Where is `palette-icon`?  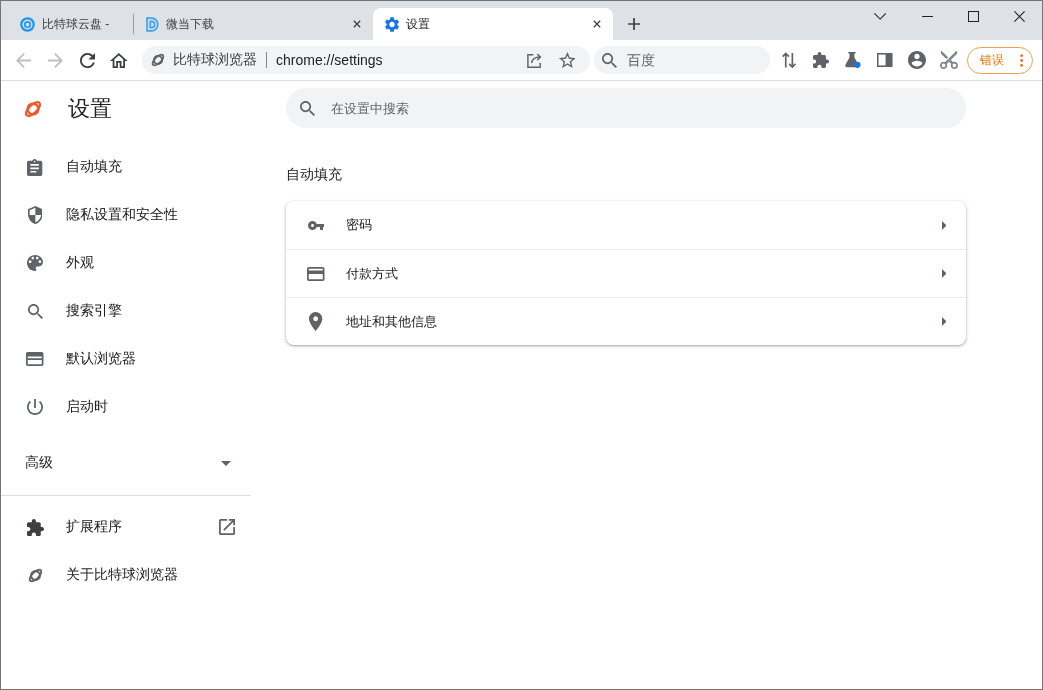
palette-icon is located at coordinates (35, 263).